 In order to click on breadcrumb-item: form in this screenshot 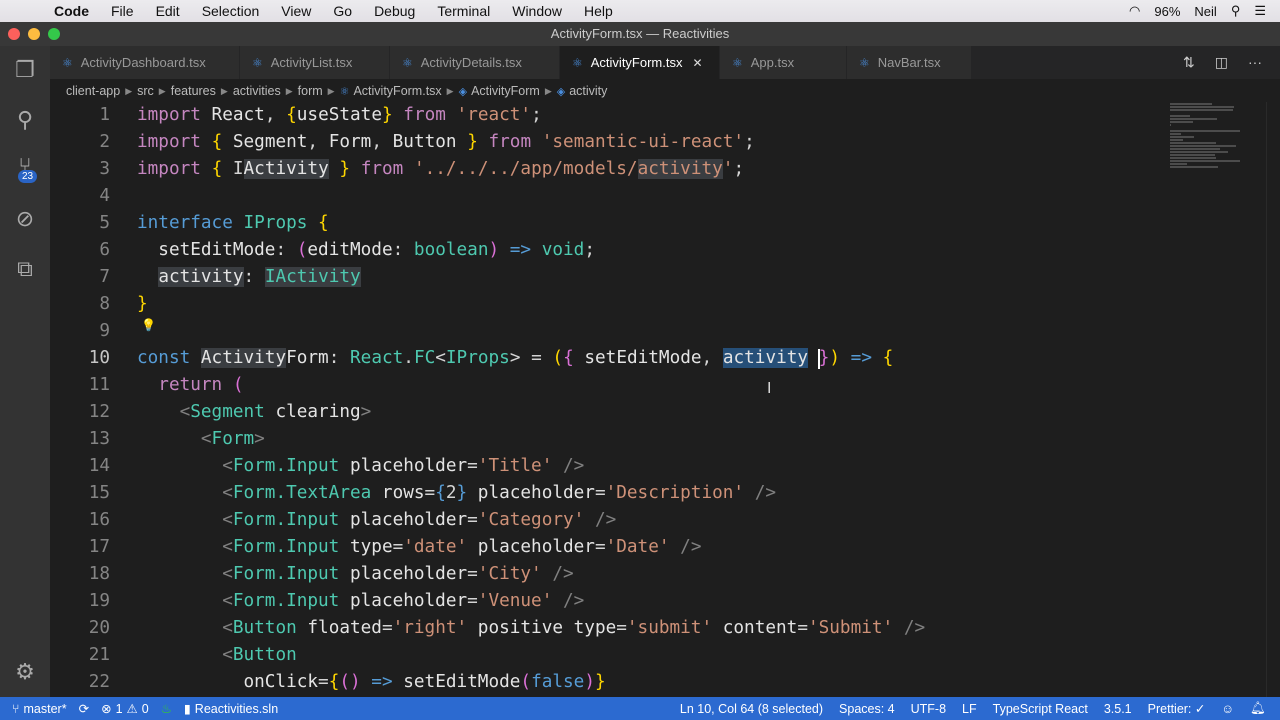, I will do `click(310, 91)`.